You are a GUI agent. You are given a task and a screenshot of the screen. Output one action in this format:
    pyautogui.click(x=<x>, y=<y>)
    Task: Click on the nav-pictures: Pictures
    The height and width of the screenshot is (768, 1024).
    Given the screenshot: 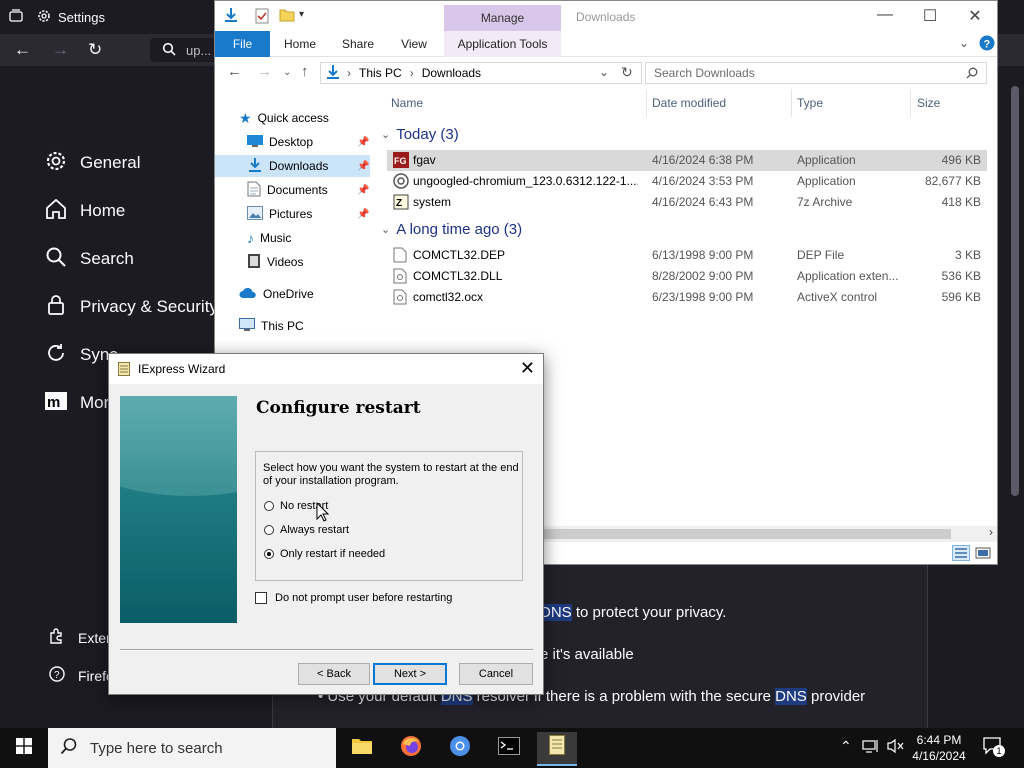 What is the action you would take?
    pyautogui.click(x=279, y=214)
    